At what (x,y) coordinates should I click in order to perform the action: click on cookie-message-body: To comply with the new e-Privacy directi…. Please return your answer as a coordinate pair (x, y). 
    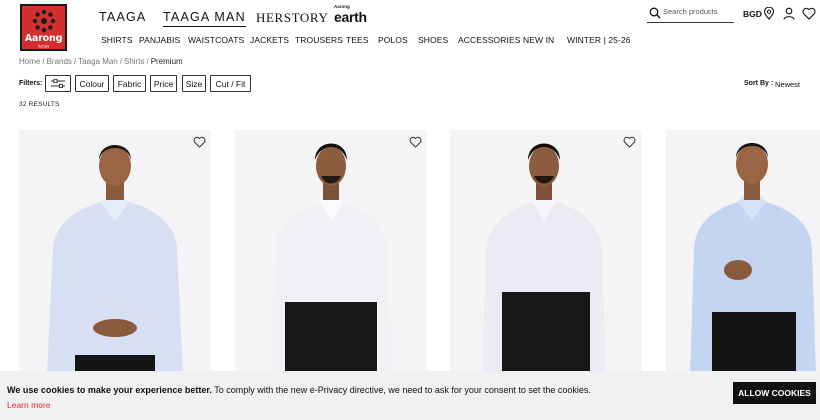
    Looking at the image, I should click on (401, 390).